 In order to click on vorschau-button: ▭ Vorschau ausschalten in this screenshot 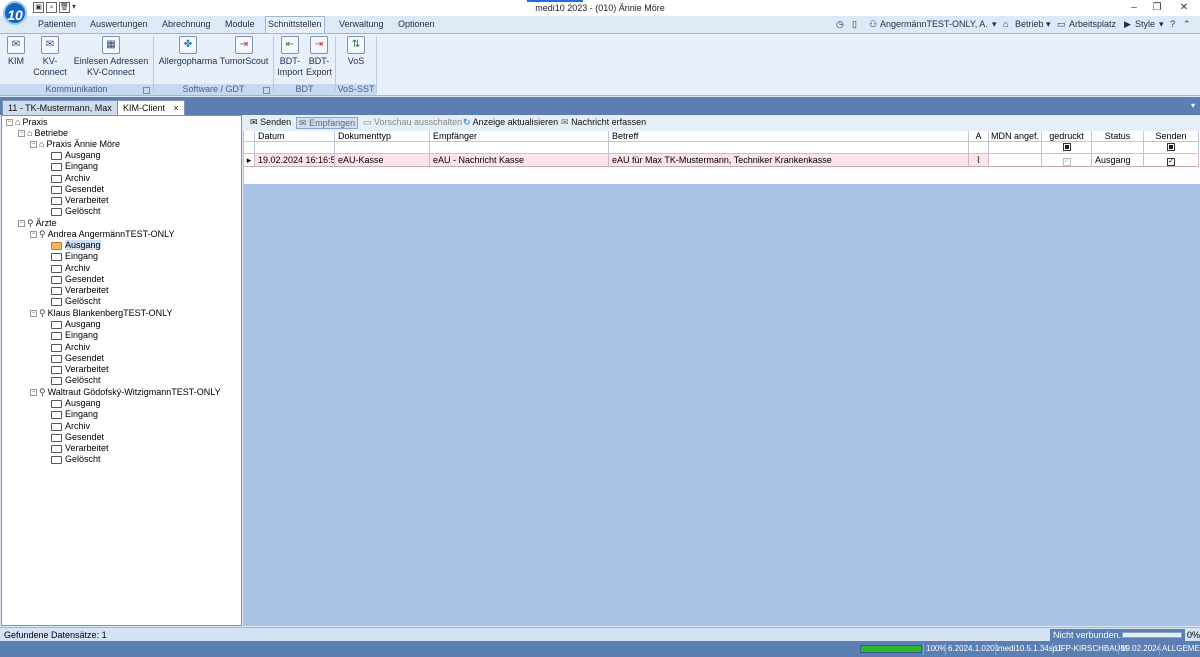, I will do `click(412, 123)`.